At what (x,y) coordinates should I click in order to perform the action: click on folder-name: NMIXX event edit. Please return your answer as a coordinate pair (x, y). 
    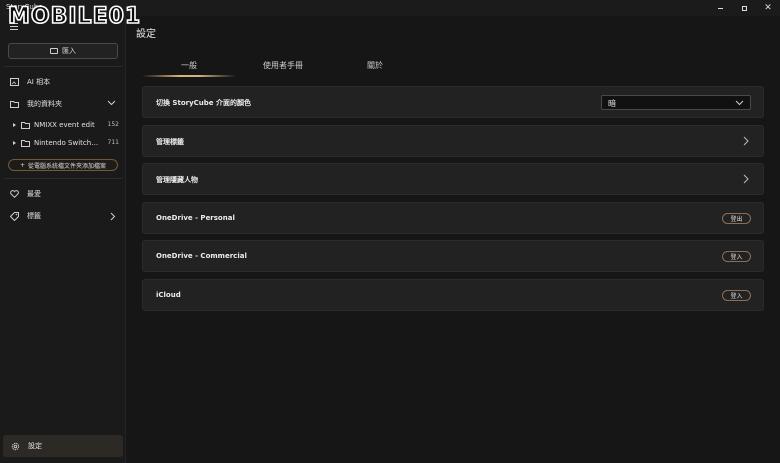
    Looking at the image, I should click on (64, 125).